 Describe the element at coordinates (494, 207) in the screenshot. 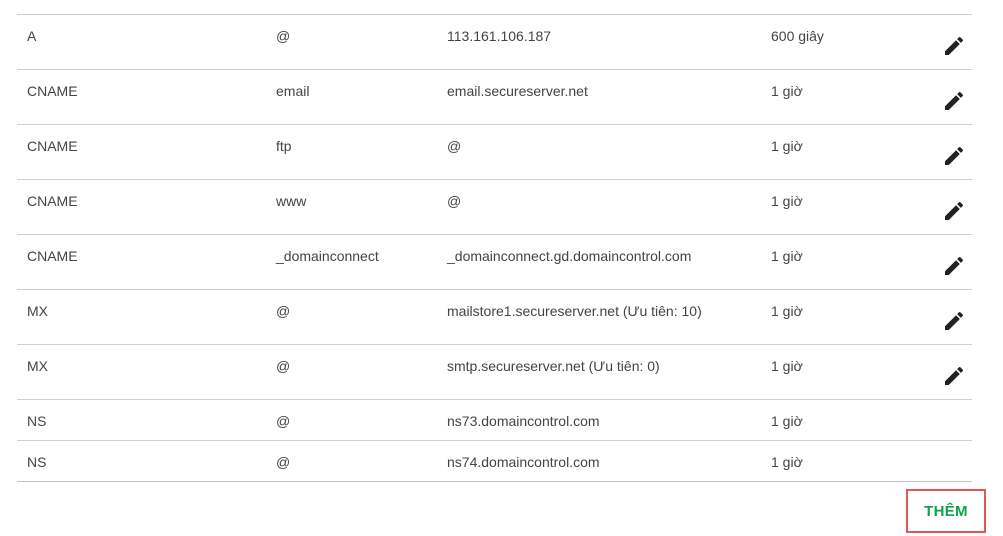

I see `table-row: CNAME www @ 1 giờ` at that location.